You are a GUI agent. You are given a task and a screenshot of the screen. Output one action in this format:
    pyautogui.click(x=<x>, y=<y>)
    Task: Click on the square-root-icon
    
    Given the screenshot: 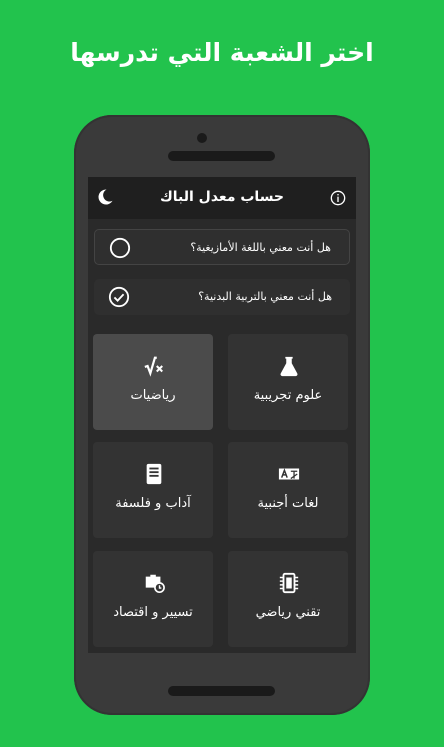 What is the action you would take?
    pyautogui.click(x=153, y=366)
    